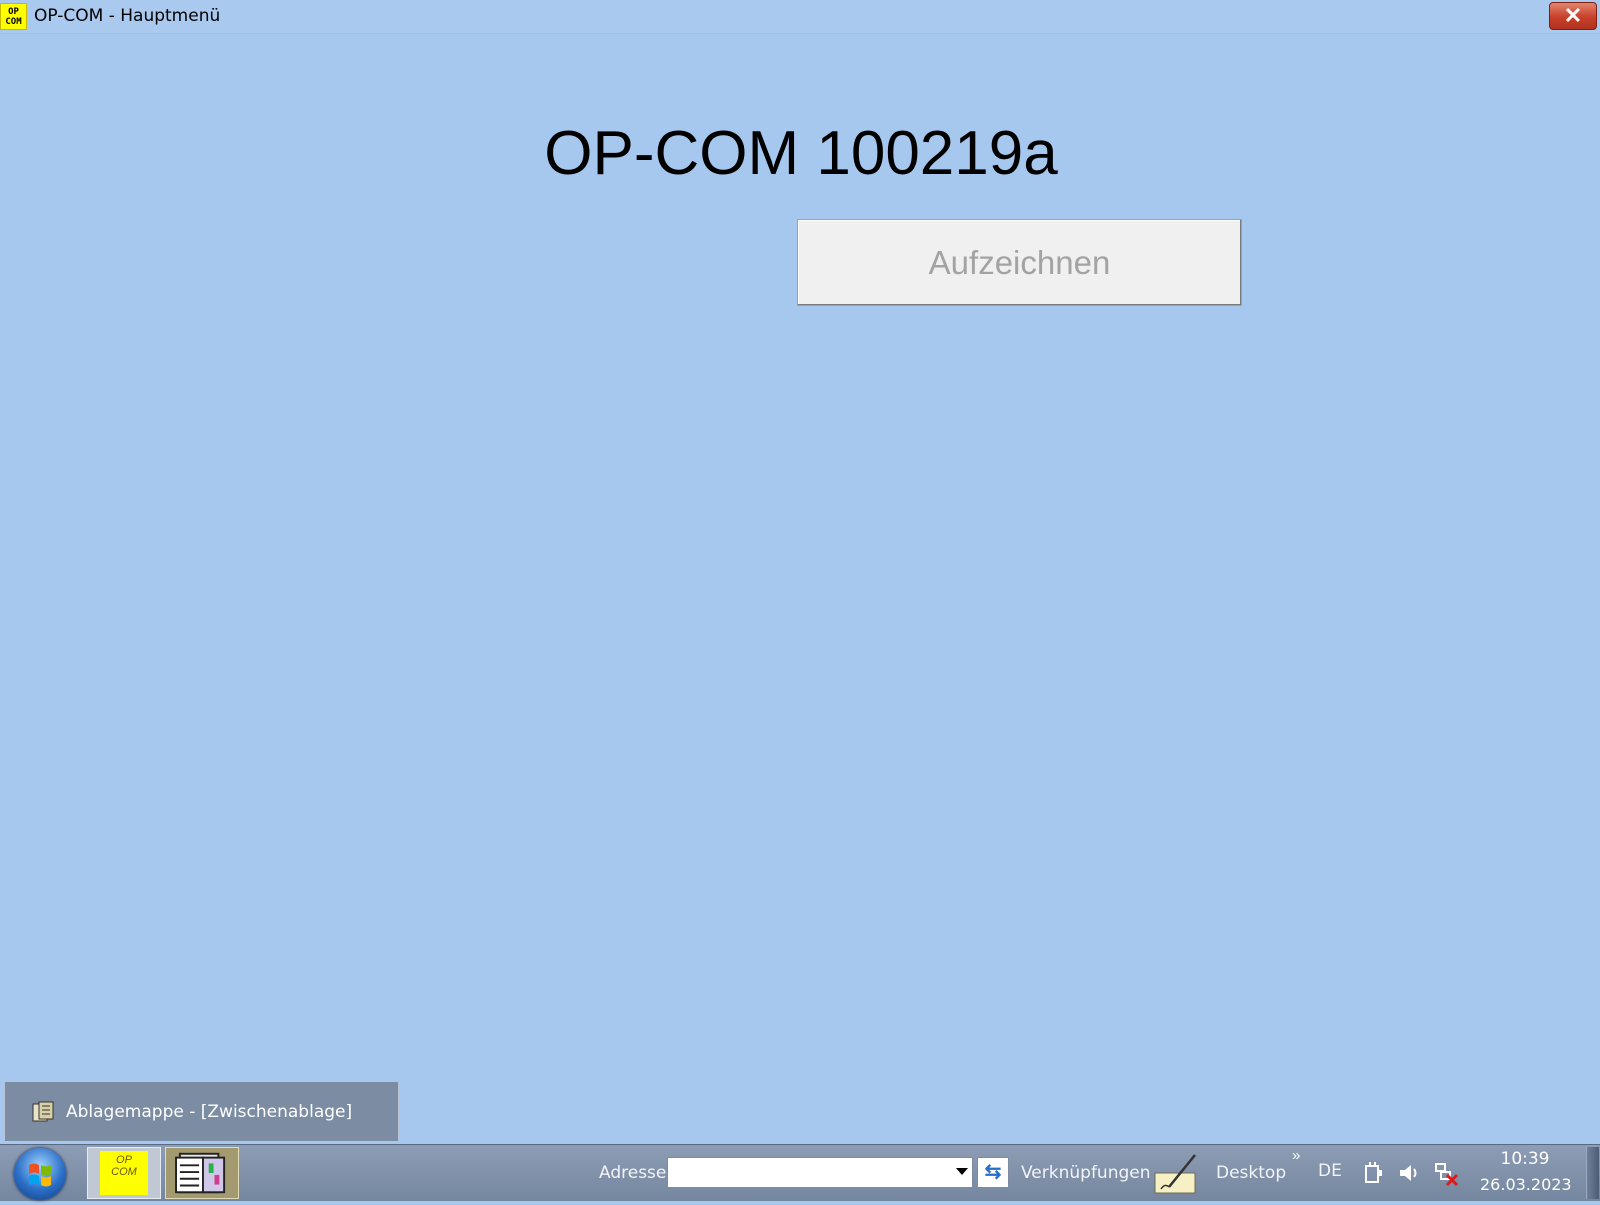 The image size is (1600, 1205). What do you see at coordinates (633, 1173) in the screenshot?
I see `address-label: Adresse` at bounding box center [633, 1173].